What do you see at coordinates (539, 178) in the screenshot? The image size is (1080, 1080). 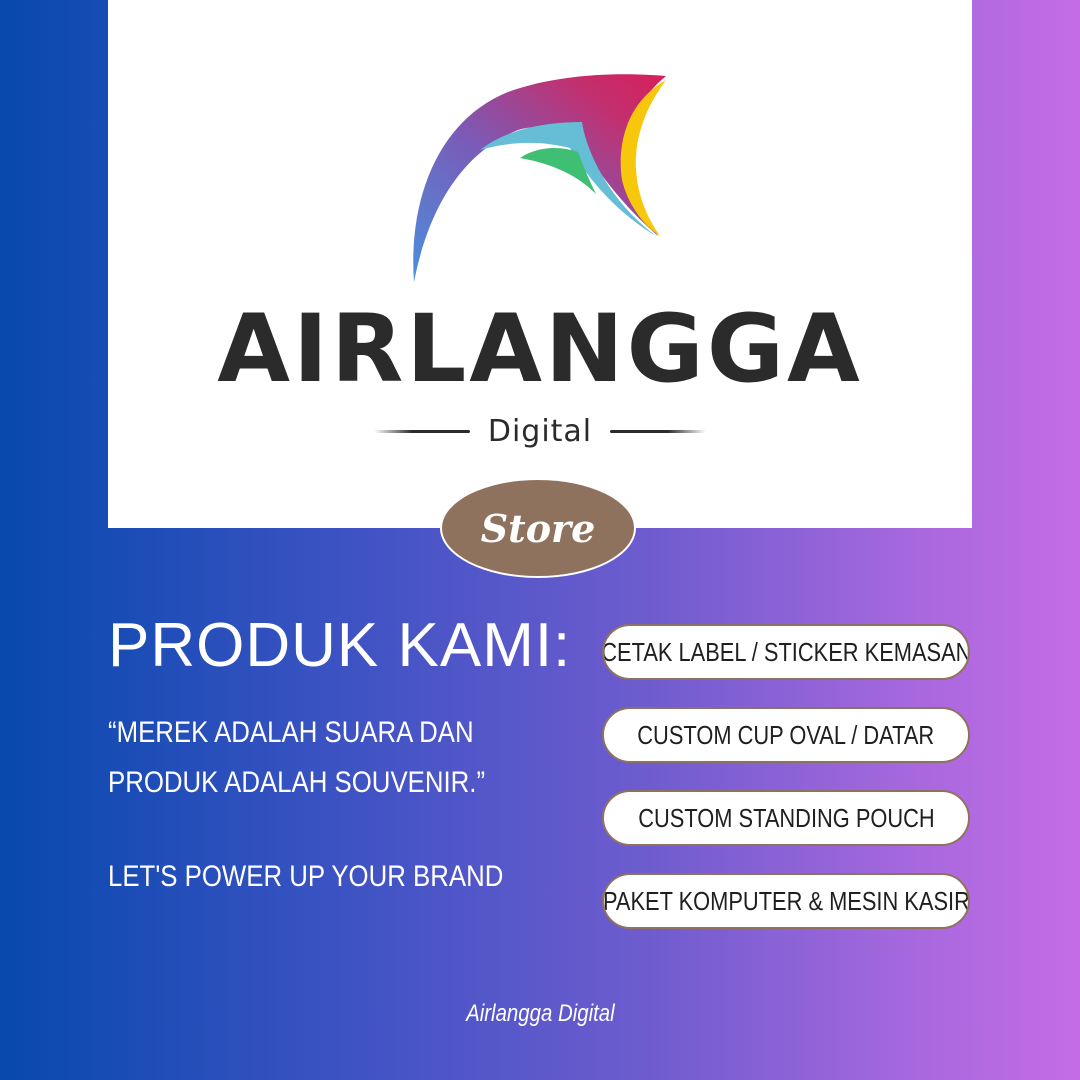 I see `airlangga-swoosh-logo-icon` at bounding box center [539, 178].